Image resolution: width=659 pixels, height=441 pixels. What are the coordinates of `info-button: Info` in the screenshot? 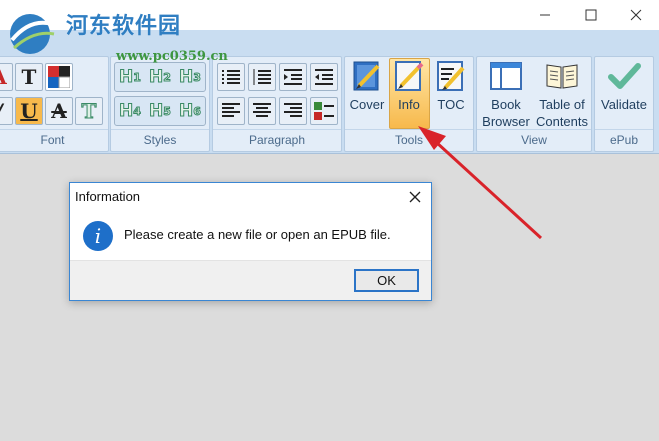 It's located at (409, 86).